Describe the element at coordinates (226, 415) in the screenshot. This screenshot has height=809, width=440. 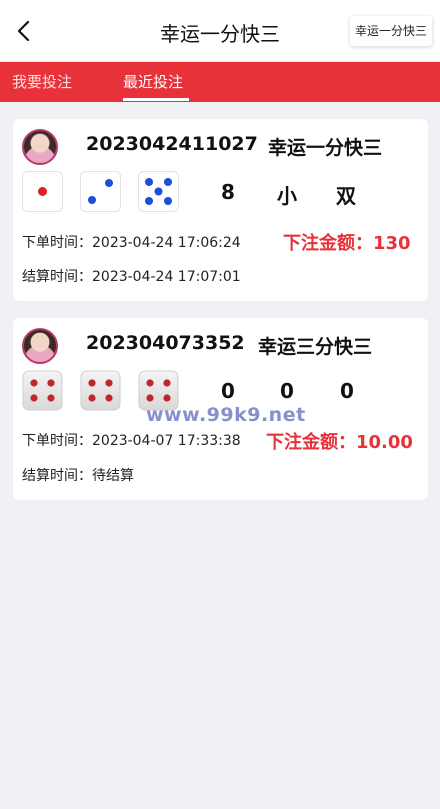
I see `watermark: www.99k9.net` at that location.